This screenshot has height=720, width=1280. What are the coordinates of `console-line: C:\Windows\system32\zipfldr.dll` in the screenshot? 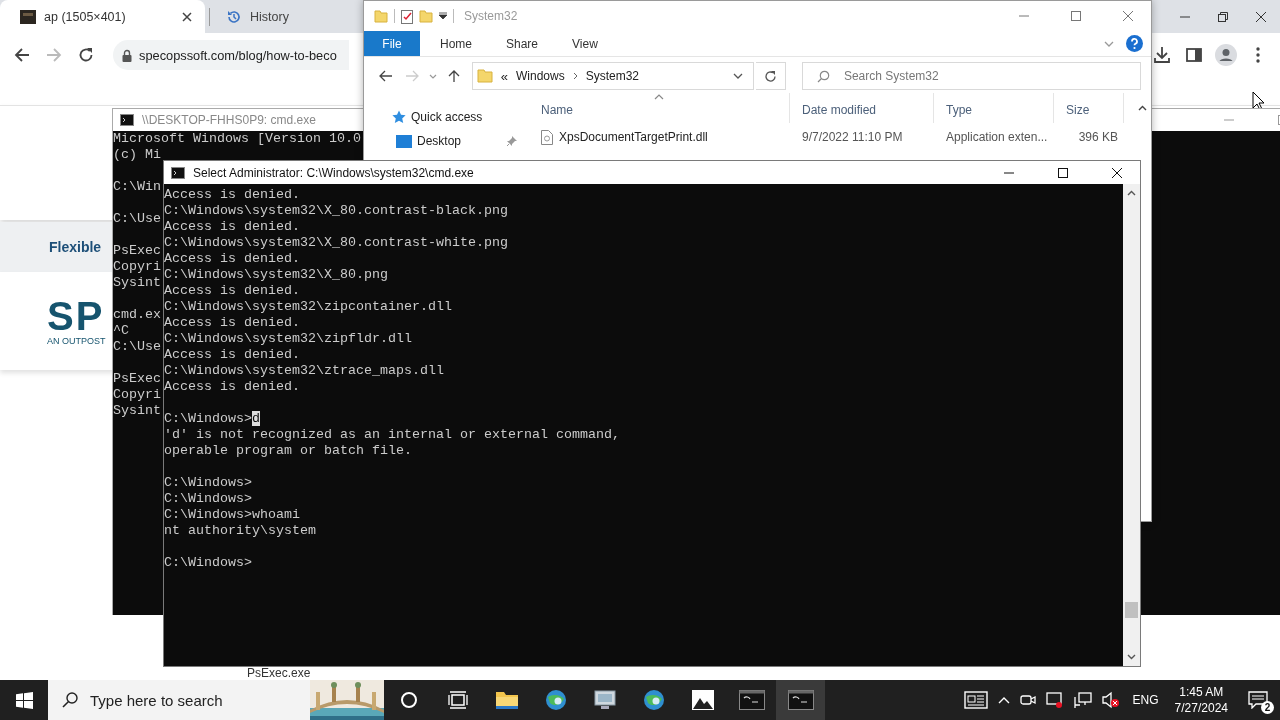 It's located at (288, 338).